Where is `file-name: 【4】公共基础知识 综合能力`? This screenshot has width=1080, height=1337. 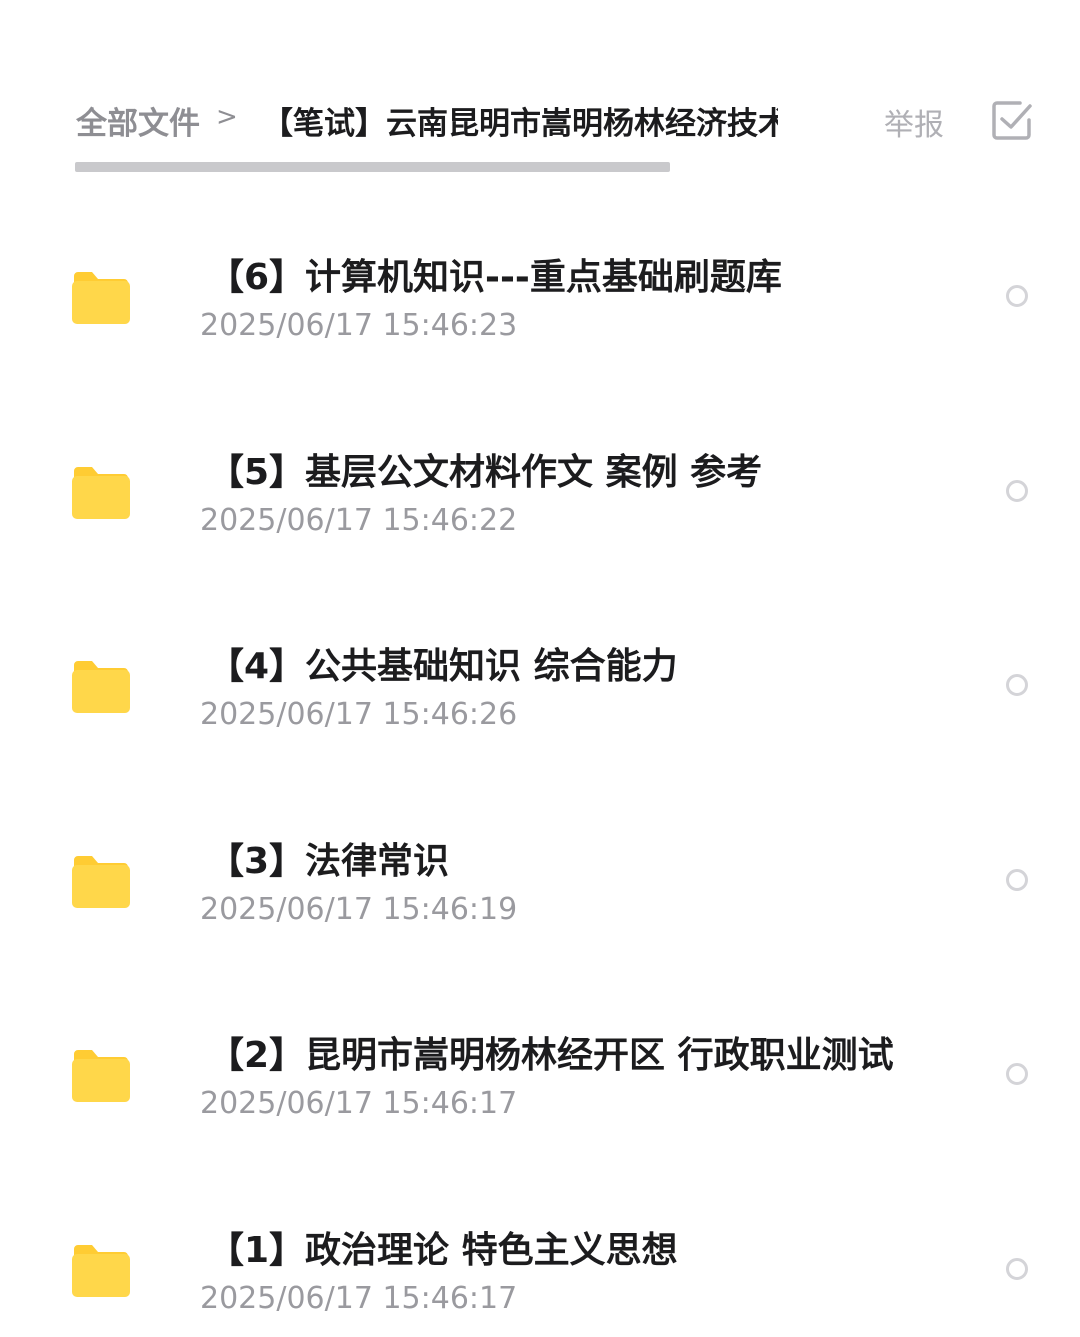 file-name: 【4】公共基础知识 综合能力 is located at coordinates (443, 666).